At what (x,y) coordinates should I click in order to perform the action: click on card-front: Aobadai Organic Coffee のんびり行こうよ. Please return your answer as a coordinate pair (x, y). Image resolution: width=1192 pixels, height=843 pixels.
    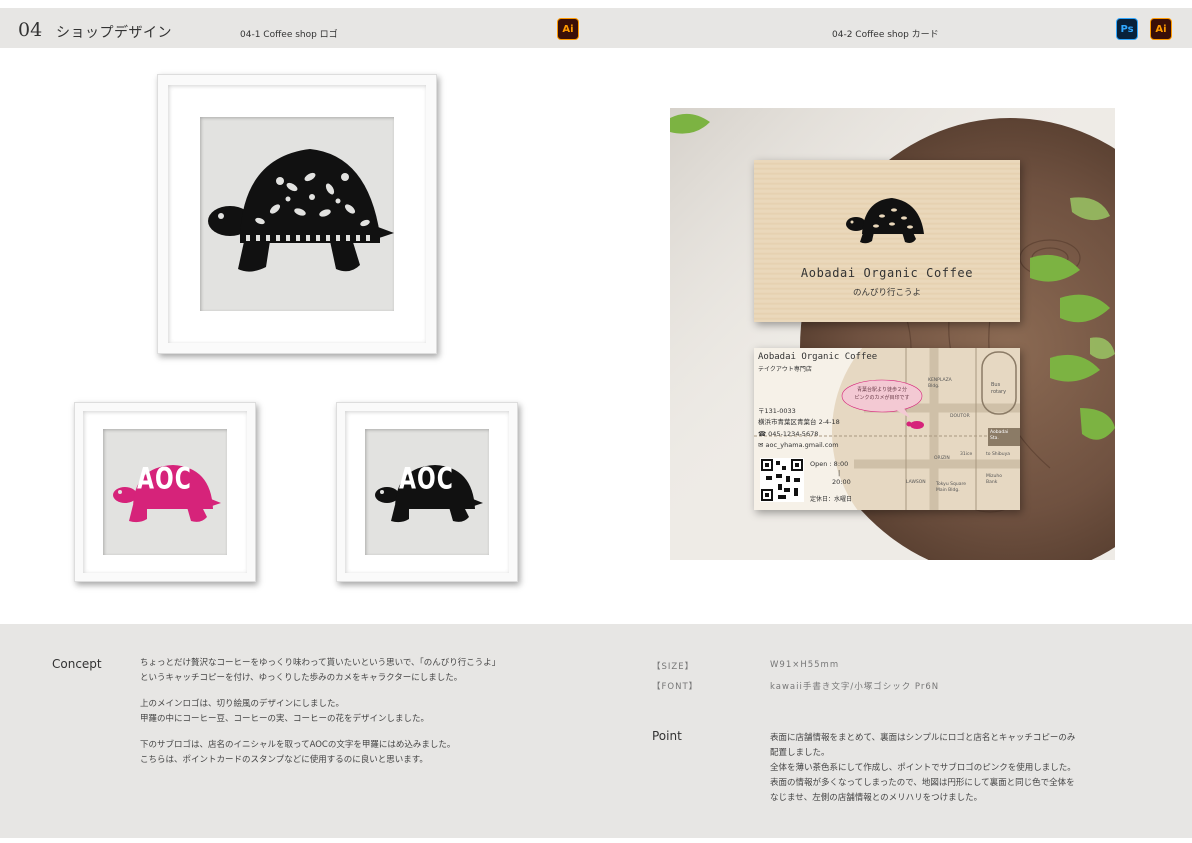
    Looking at the image, I should click on (887, 241).